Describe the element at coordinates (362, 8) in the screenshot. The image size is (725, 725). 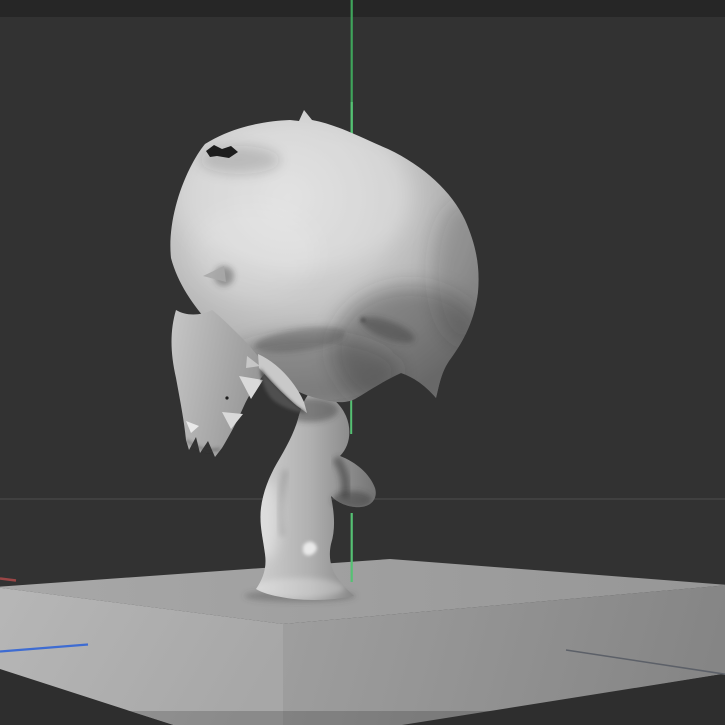
I see `viewport-header-strip` at that location.